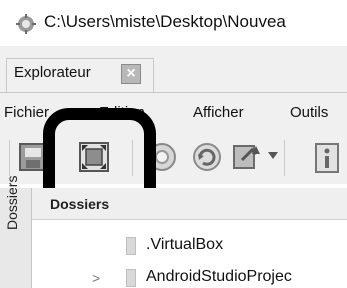 This screenshot has height=288, width=347. What do you see at coordinates (273, 156) in the screenshot?
I see `dropdown-icon` at bounding box center [273, 156].